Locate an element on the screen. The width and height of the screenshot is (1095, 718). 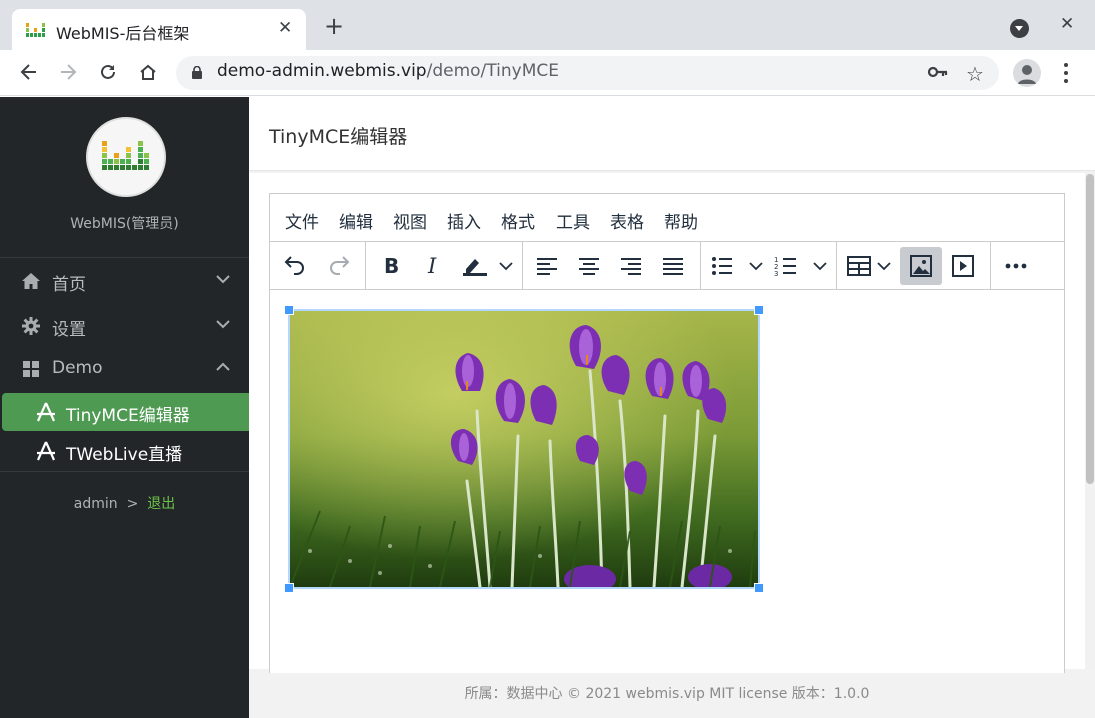
chevron-up-icon is located at coordinates (223, 366).